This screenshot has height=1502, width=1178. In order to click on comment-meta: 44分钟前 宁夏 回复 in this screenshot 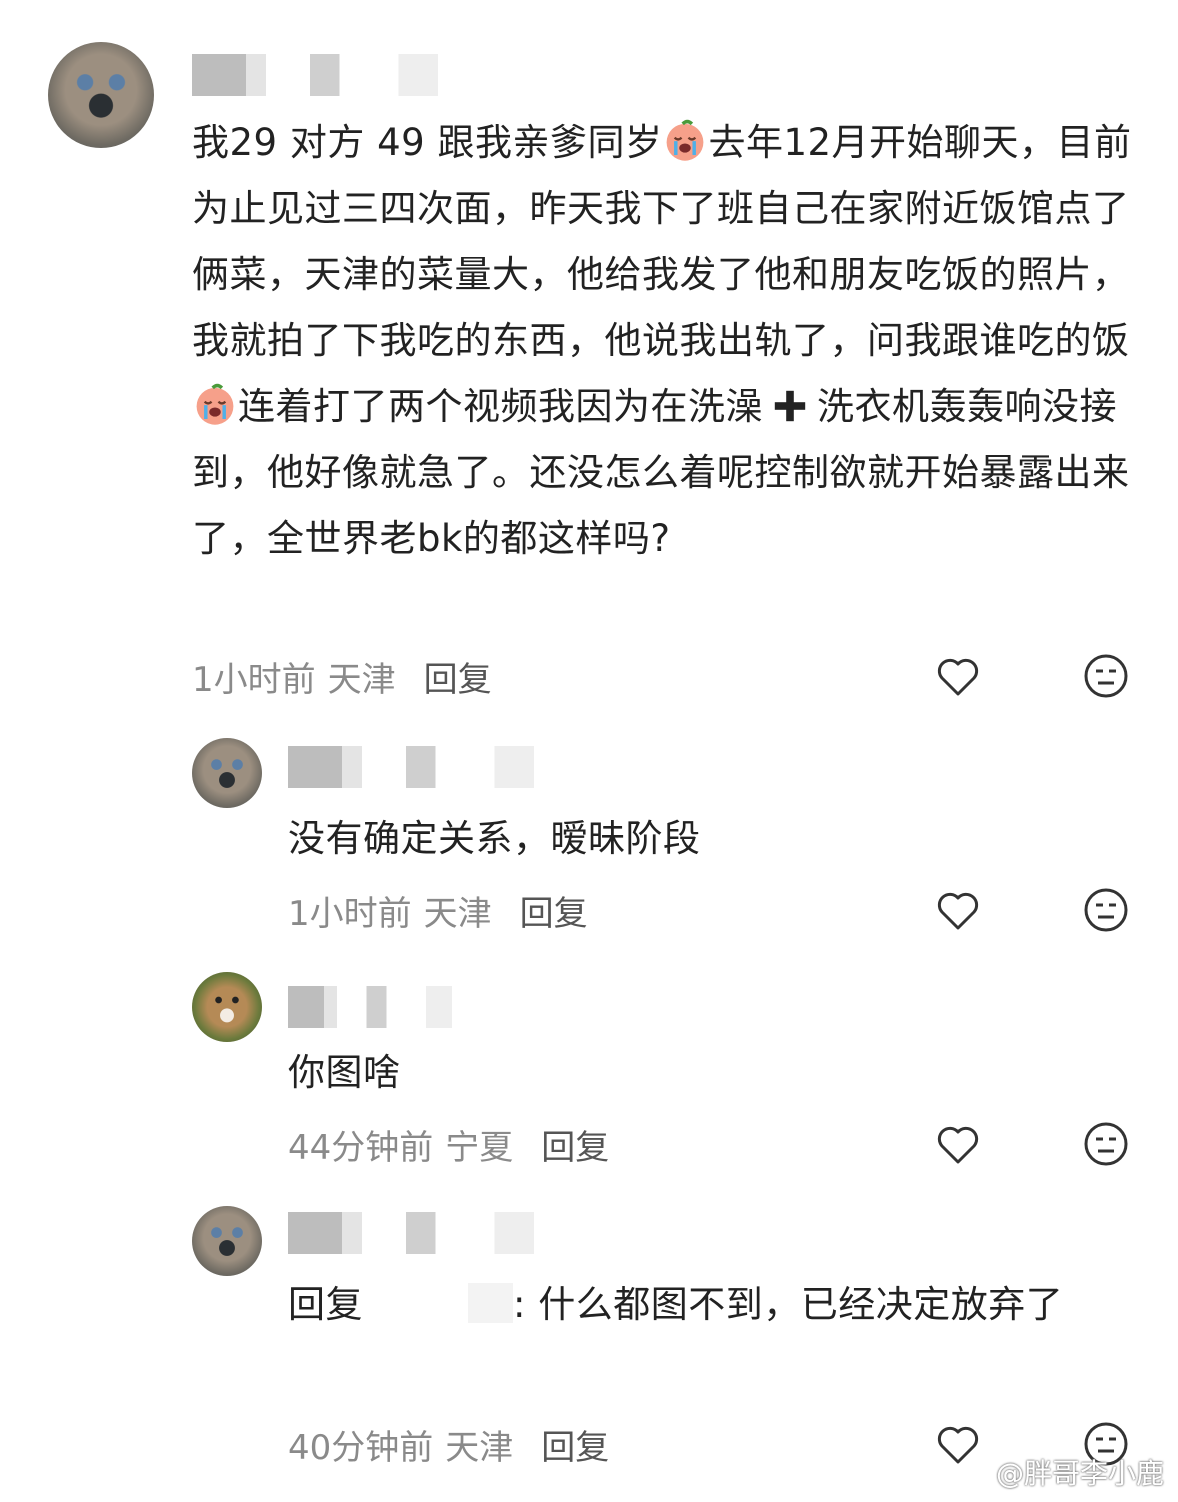, I will do `click(448, 1144)`.